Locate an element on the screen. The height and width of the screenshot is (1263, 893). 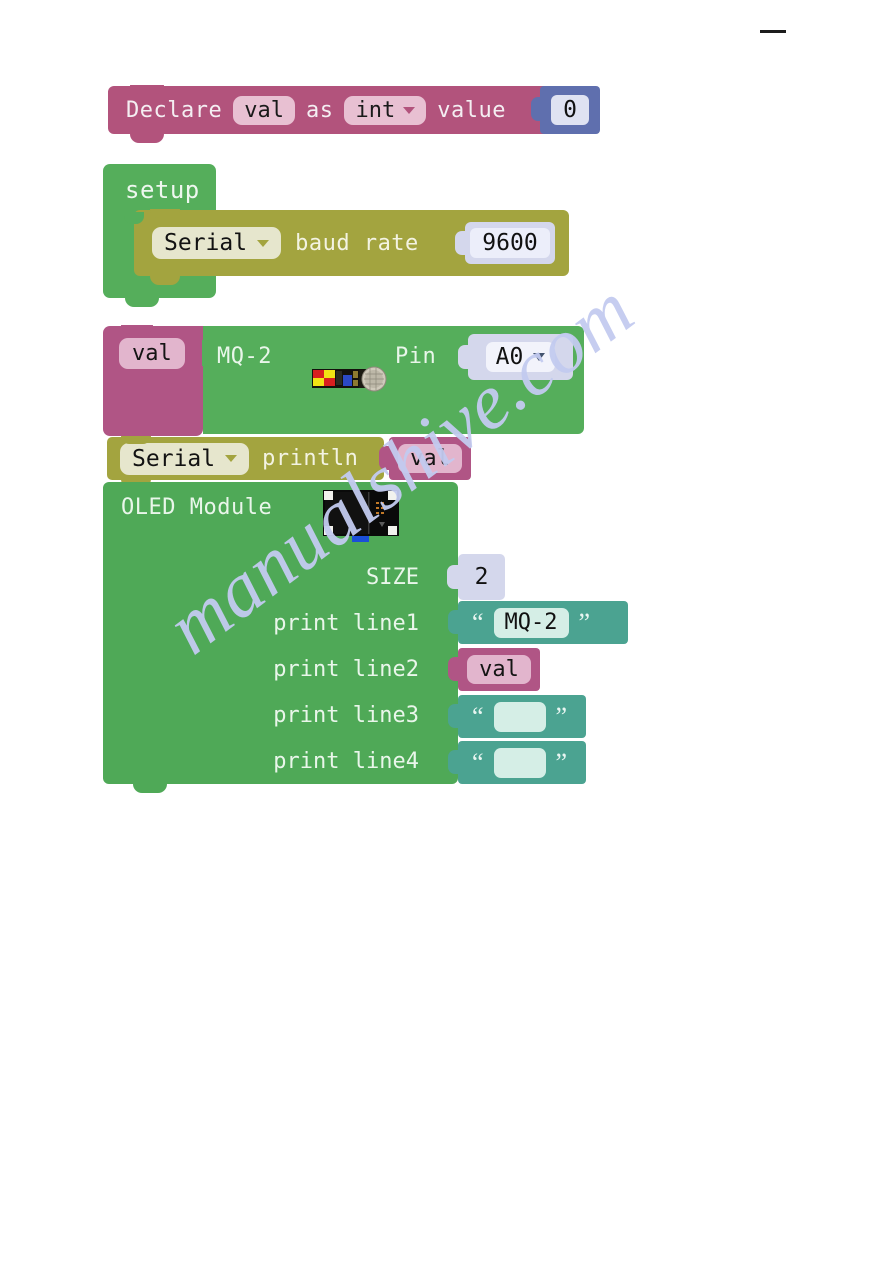
println-argument-field: val is located at coordinates (430, 458).